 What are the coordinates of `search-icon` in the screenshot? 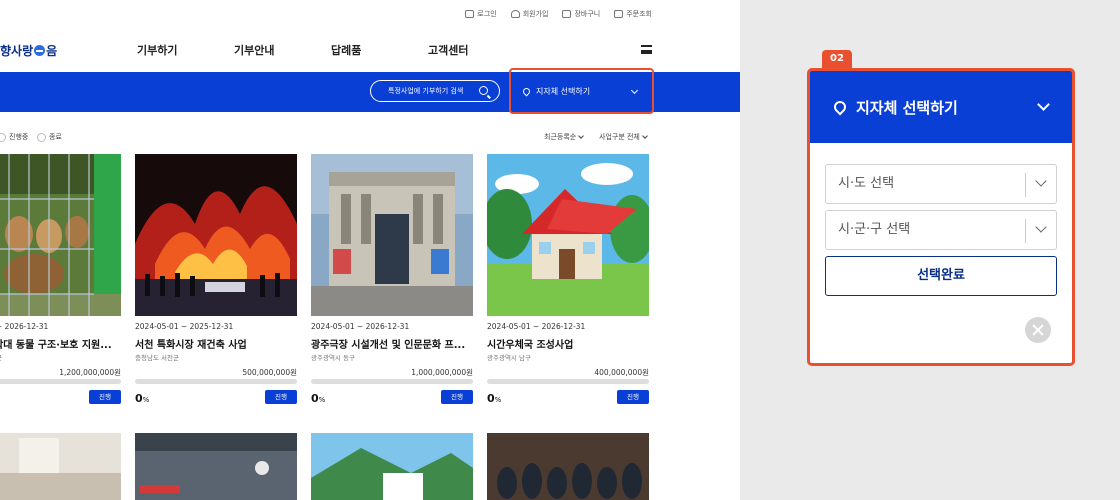 It's located at (483, 90).